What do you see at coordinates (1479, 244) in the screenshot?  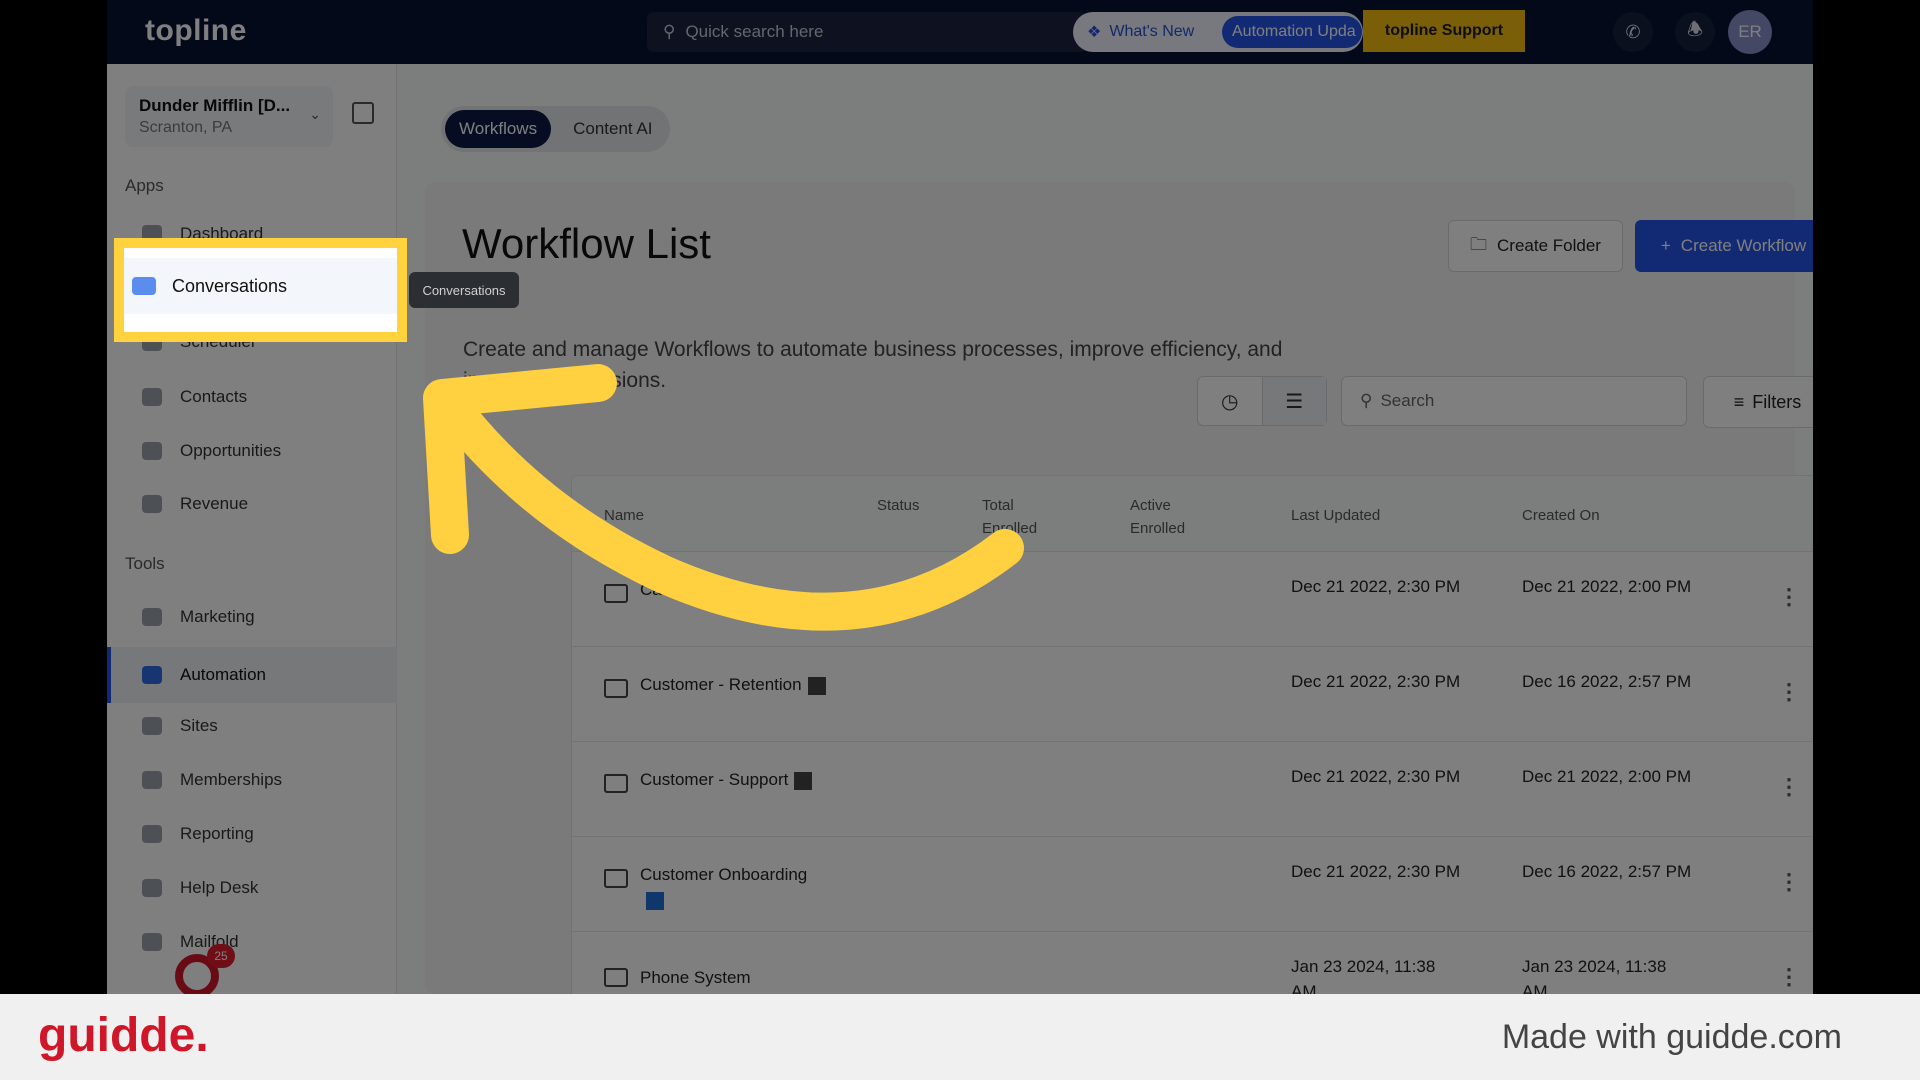 I see `folder-icon: 🗀` at bounding box center [1479, 244].